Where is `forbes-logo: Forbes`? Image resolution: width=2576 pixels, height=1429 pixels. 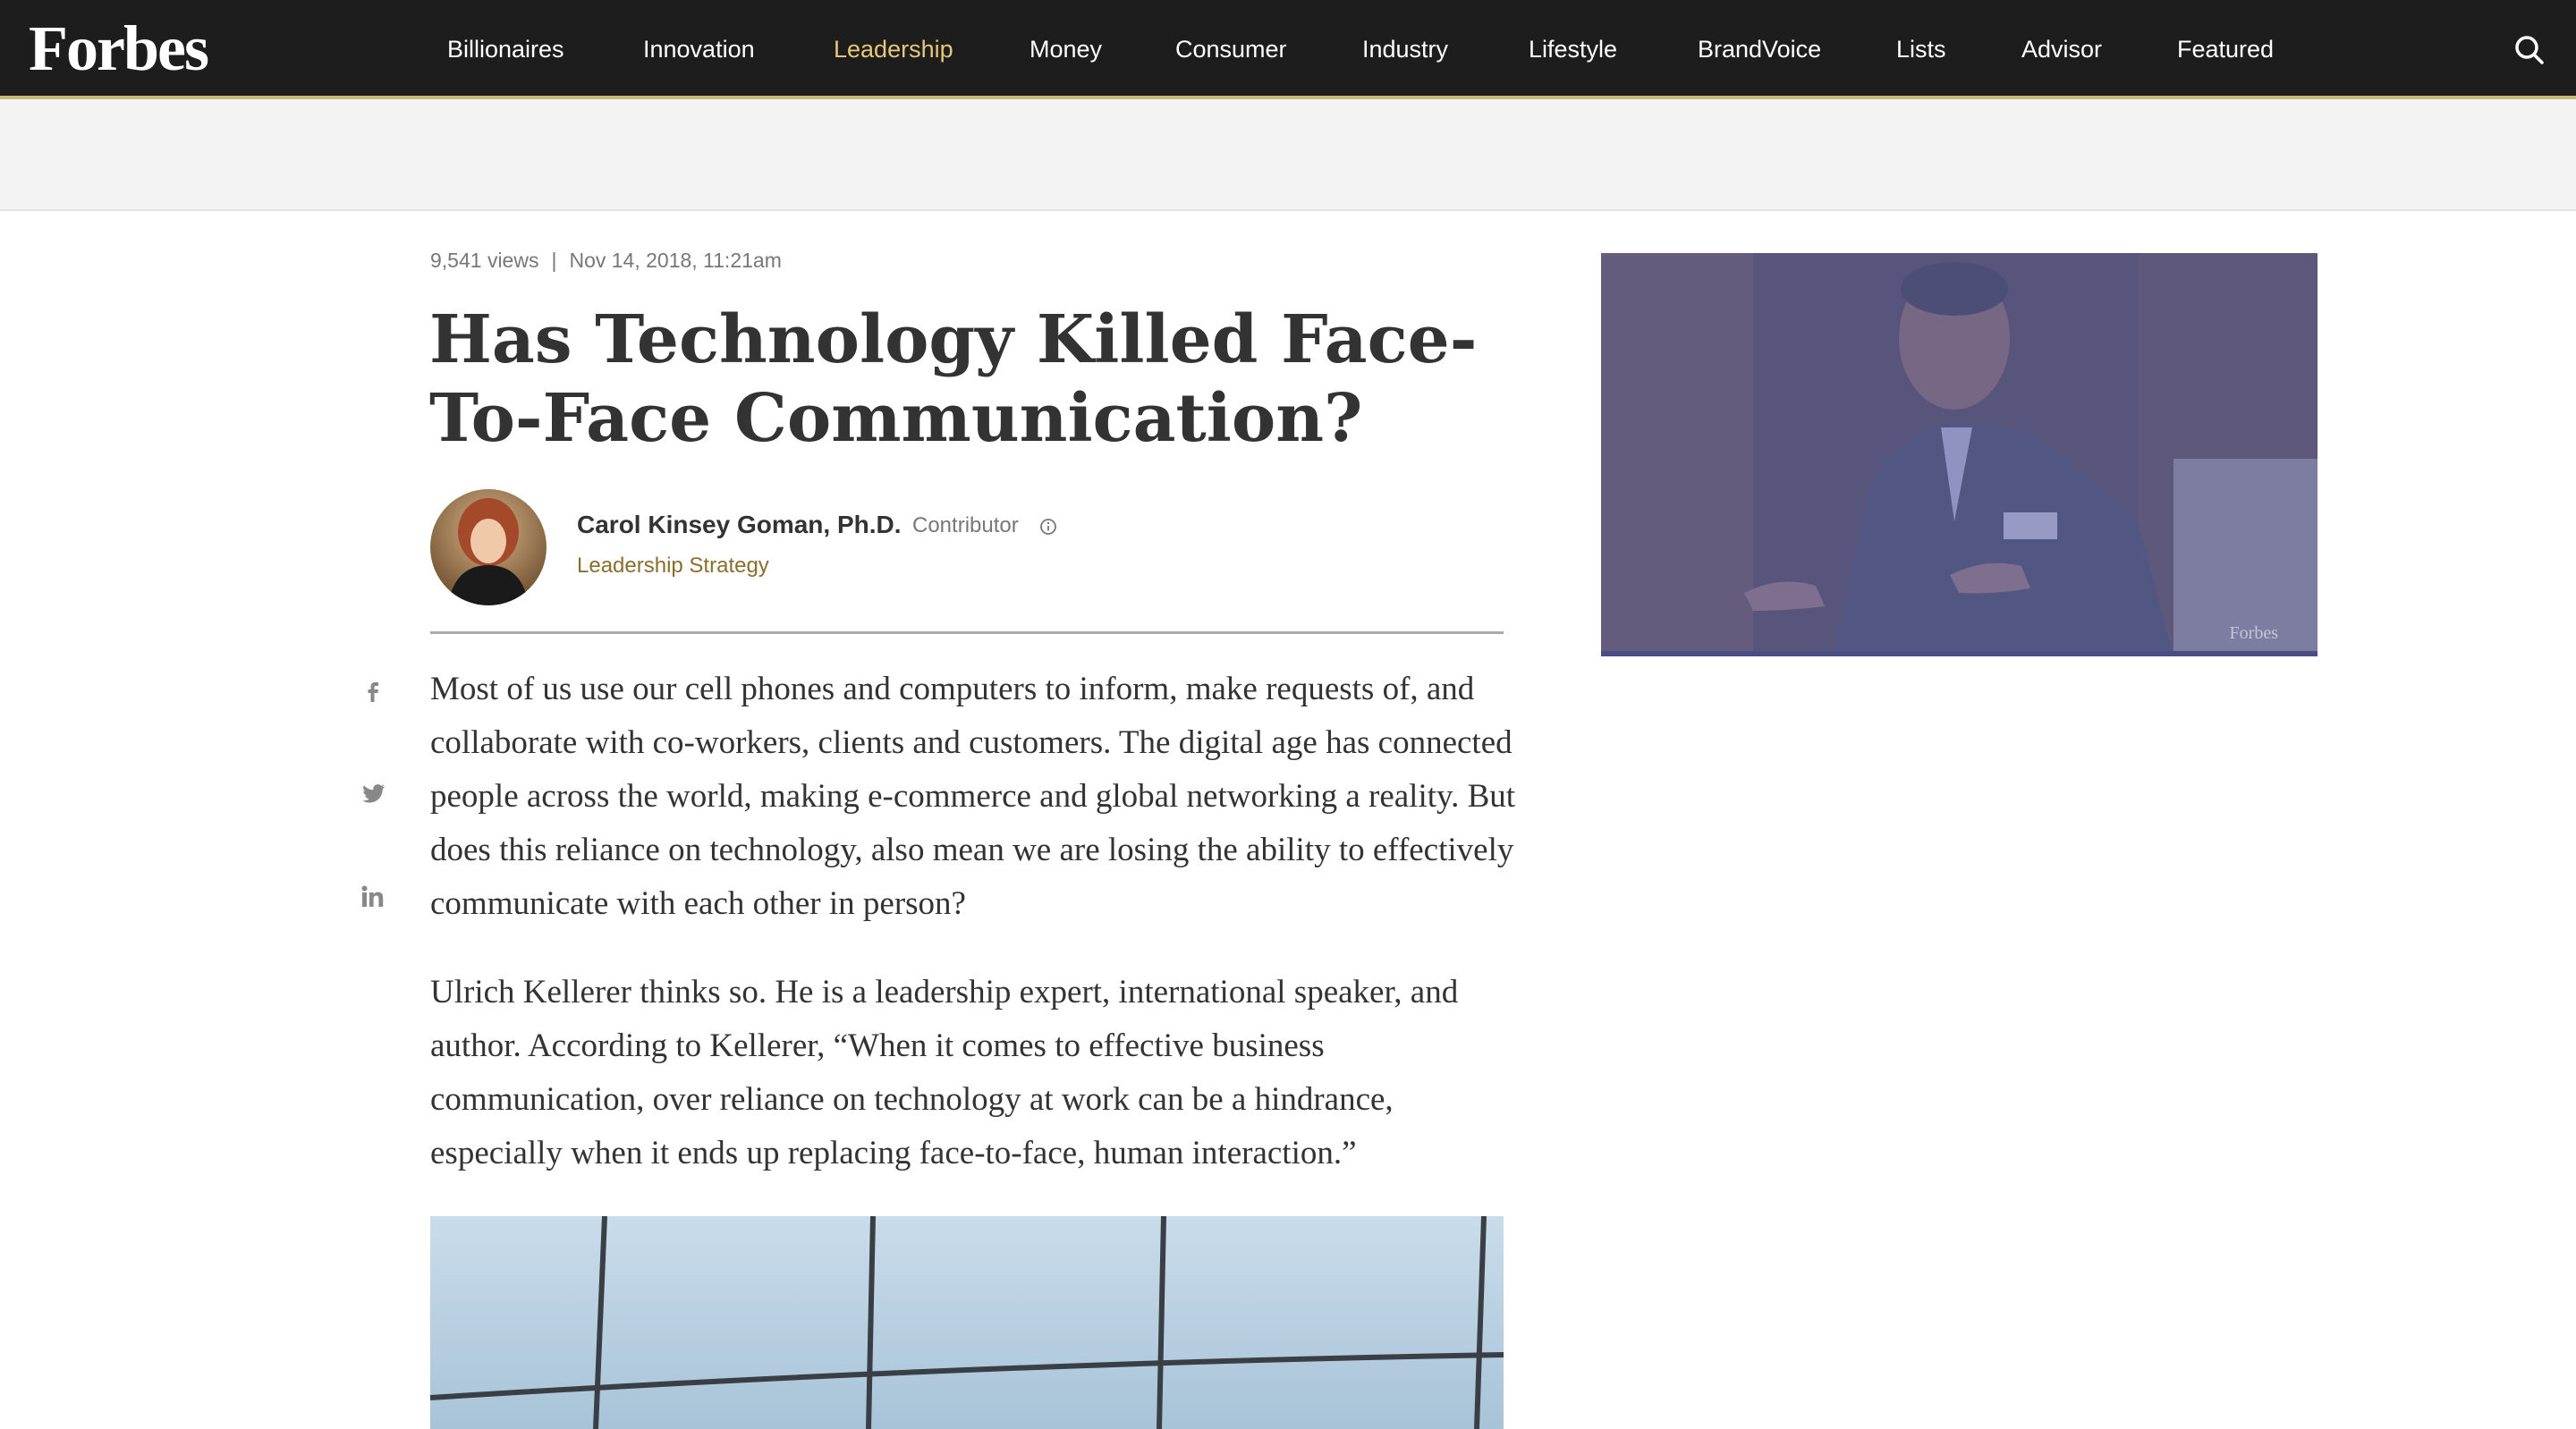 forbes-logo: Forbes is located at coordinates (119, 48).